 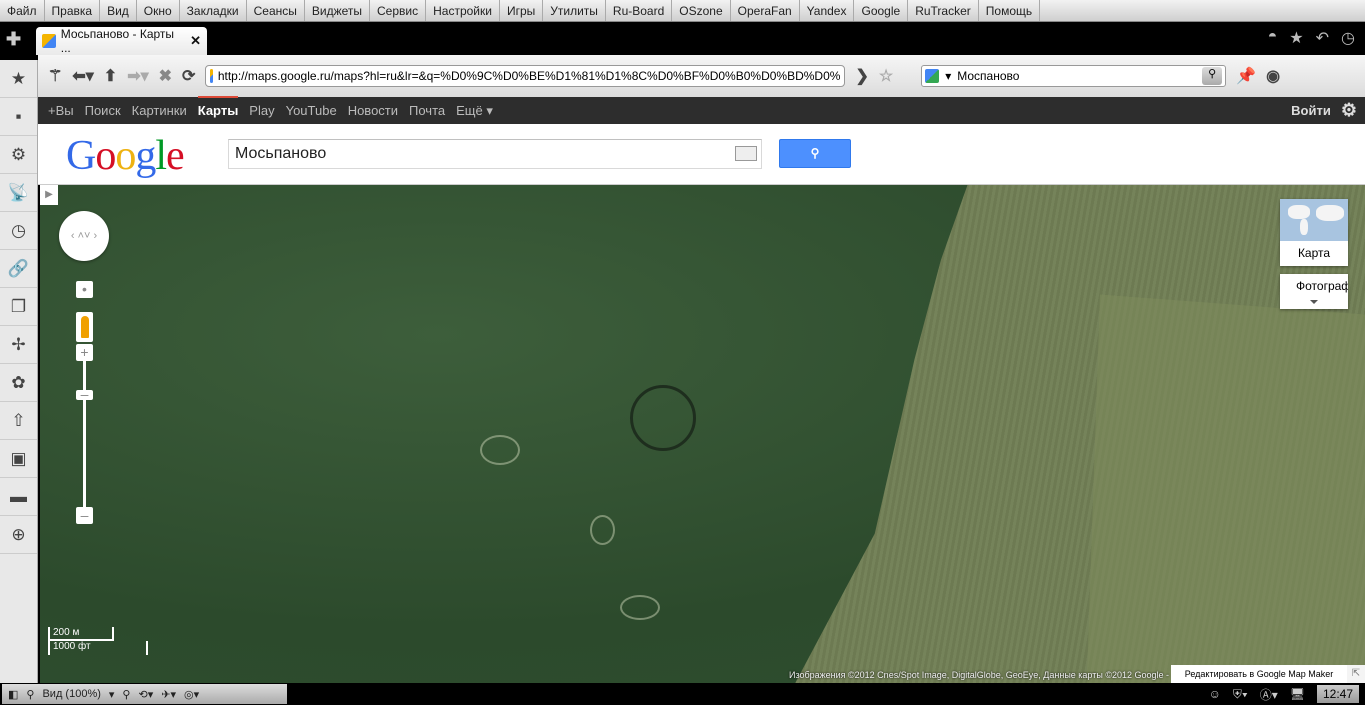 What do you see at coordinates (84, 437) in the screenshot?
I see `zoom-slider` at bounding box center [84, 437].